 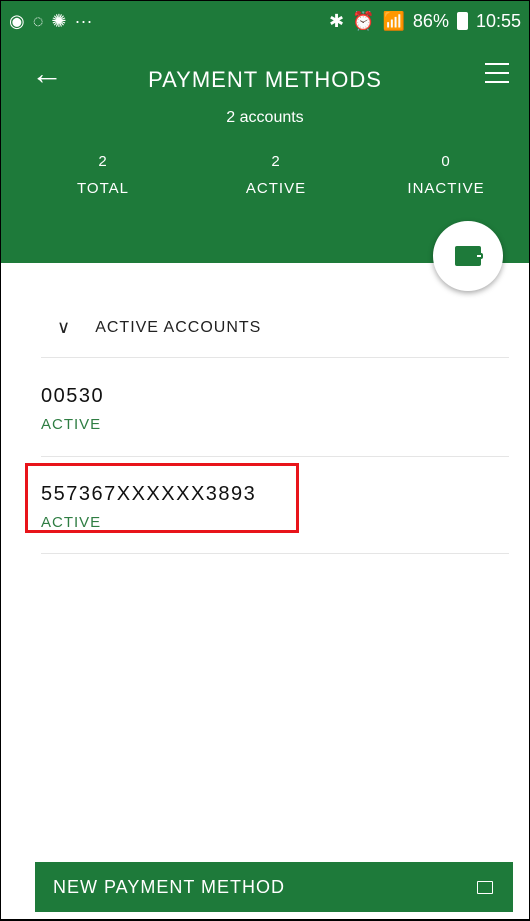 I want to click on stat-total: 2 TOTAL, so click(x=103, y=175).